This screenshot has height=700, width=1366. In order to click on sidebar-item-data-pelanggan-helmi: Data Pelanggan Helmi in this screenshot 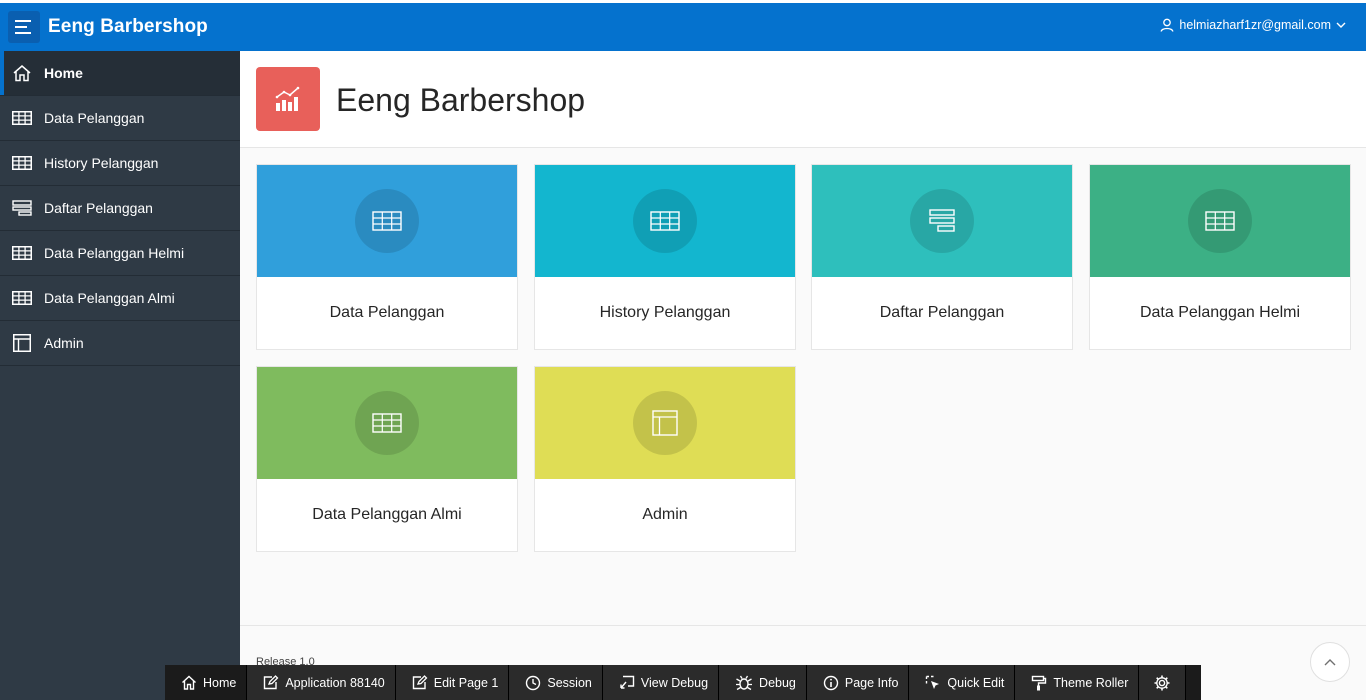, I will do `click(120, 253)`.